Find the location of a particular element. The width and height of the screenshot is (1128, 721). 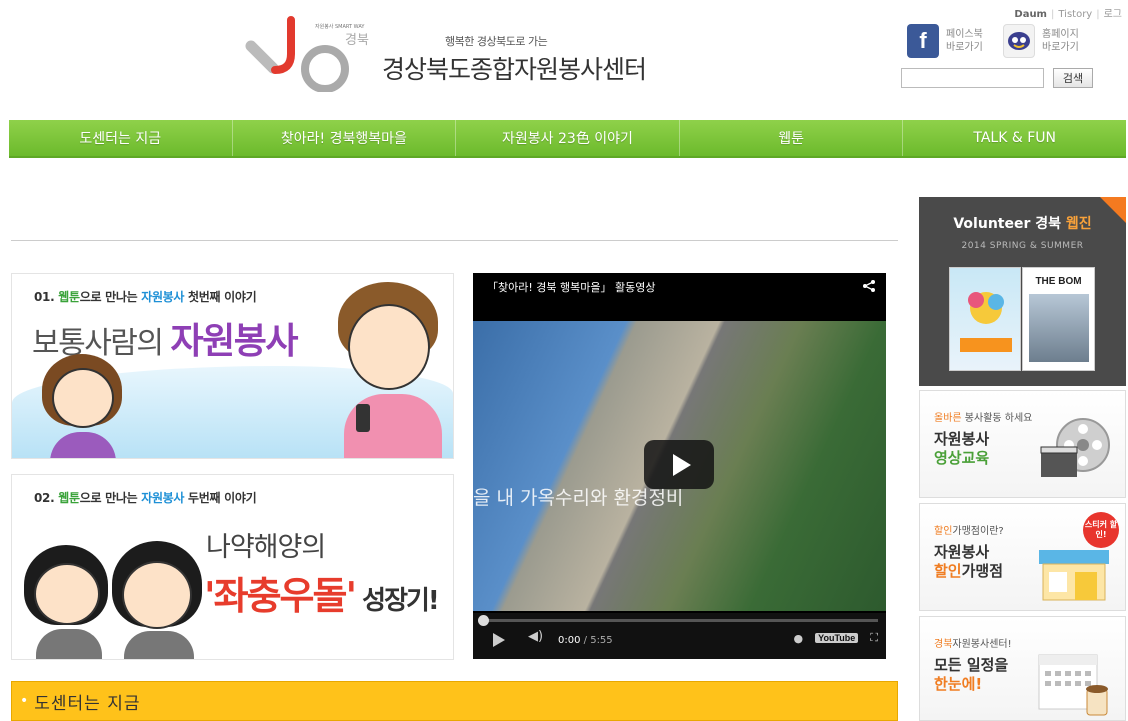

discount-store-card: 할인가맹점이란? 자원봉사 할인가맹점 스티커 할인! is located at coordinates (1022, 557).